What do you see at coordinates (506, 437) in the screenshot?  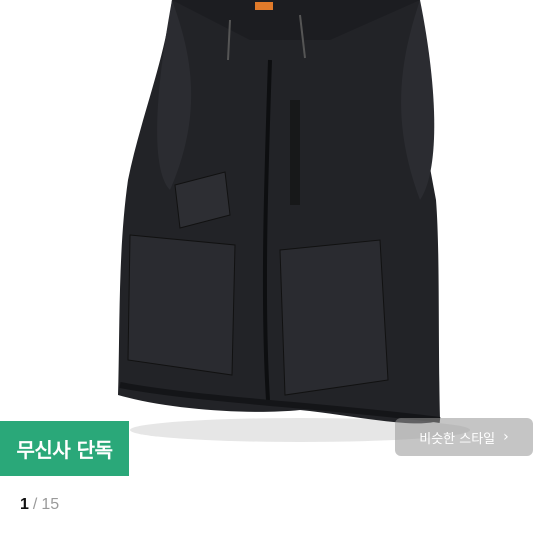 I see `chevron-right-icon: ›` at bounding box center [506, 437].